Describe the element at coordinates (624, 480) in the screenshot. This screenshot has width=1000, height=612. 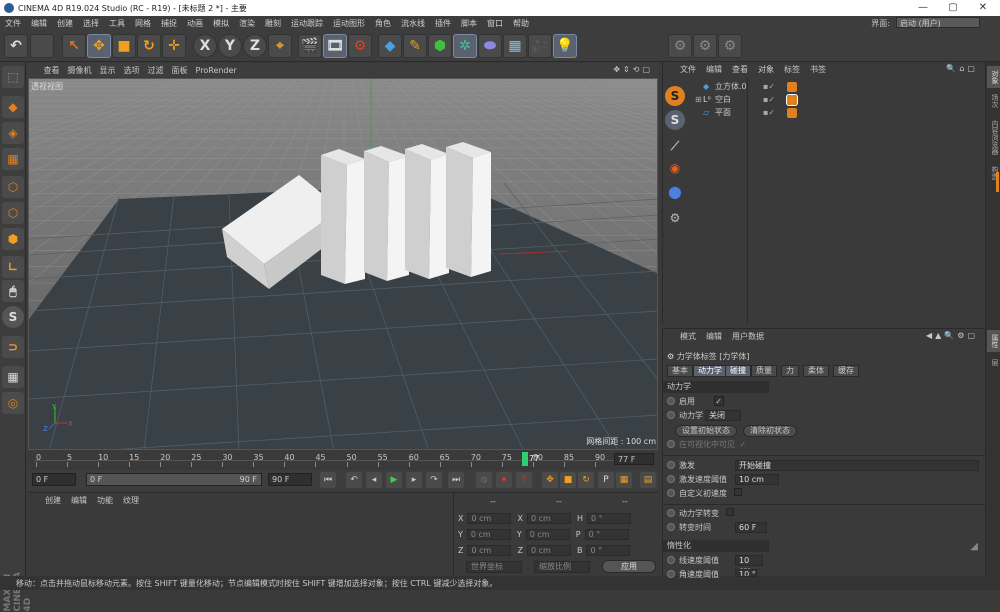
I see `key-point-level-icon: ▦` at that location.